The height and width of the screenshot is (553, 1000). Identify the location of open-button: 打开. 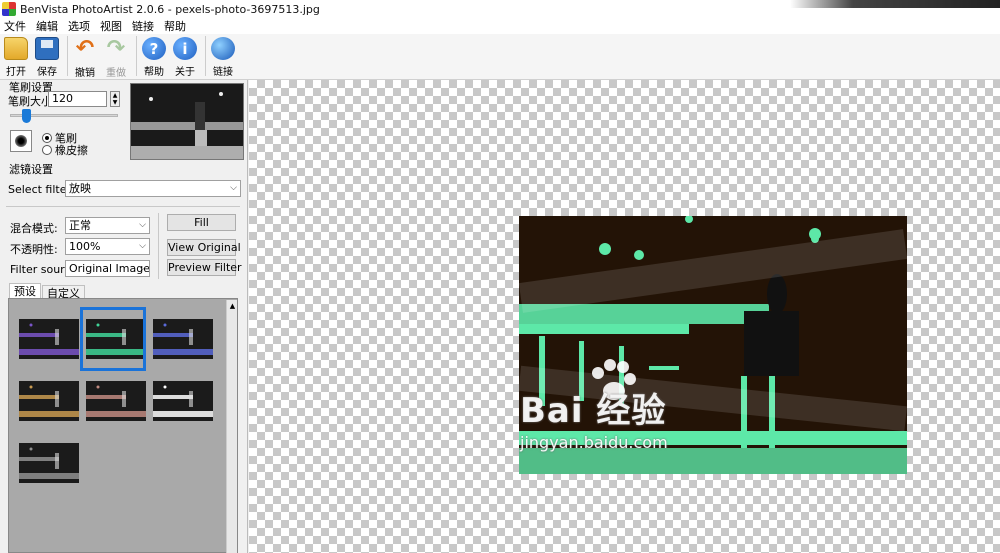
(16, 56).